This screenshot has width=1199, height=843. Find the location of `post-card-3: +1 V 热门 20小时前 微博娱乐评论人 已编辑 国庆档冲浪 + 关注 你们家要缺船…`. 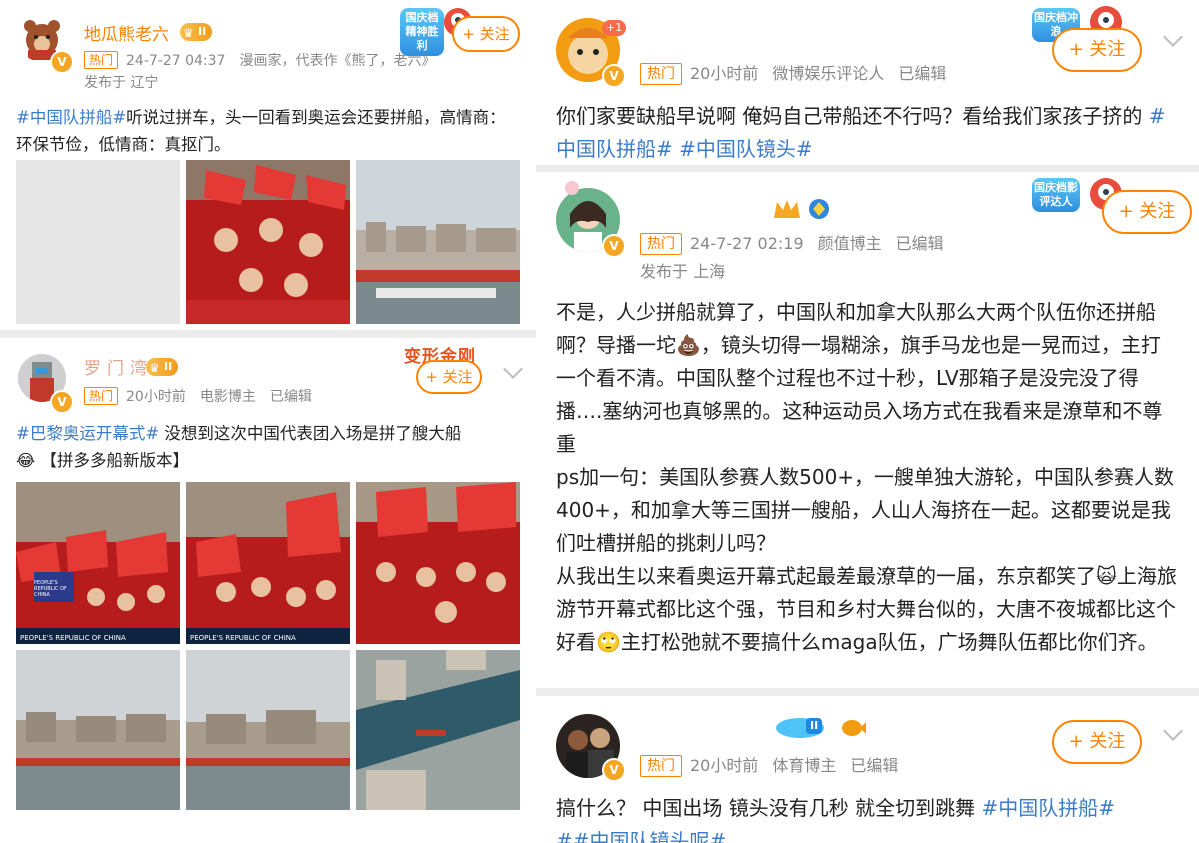

post-card-3: +1 V 热门 20小时前 微博娱乐评论人 已编辑 国庆档冲浪 + 关注 你们家要缺船… is located at coordinates (867, 82).